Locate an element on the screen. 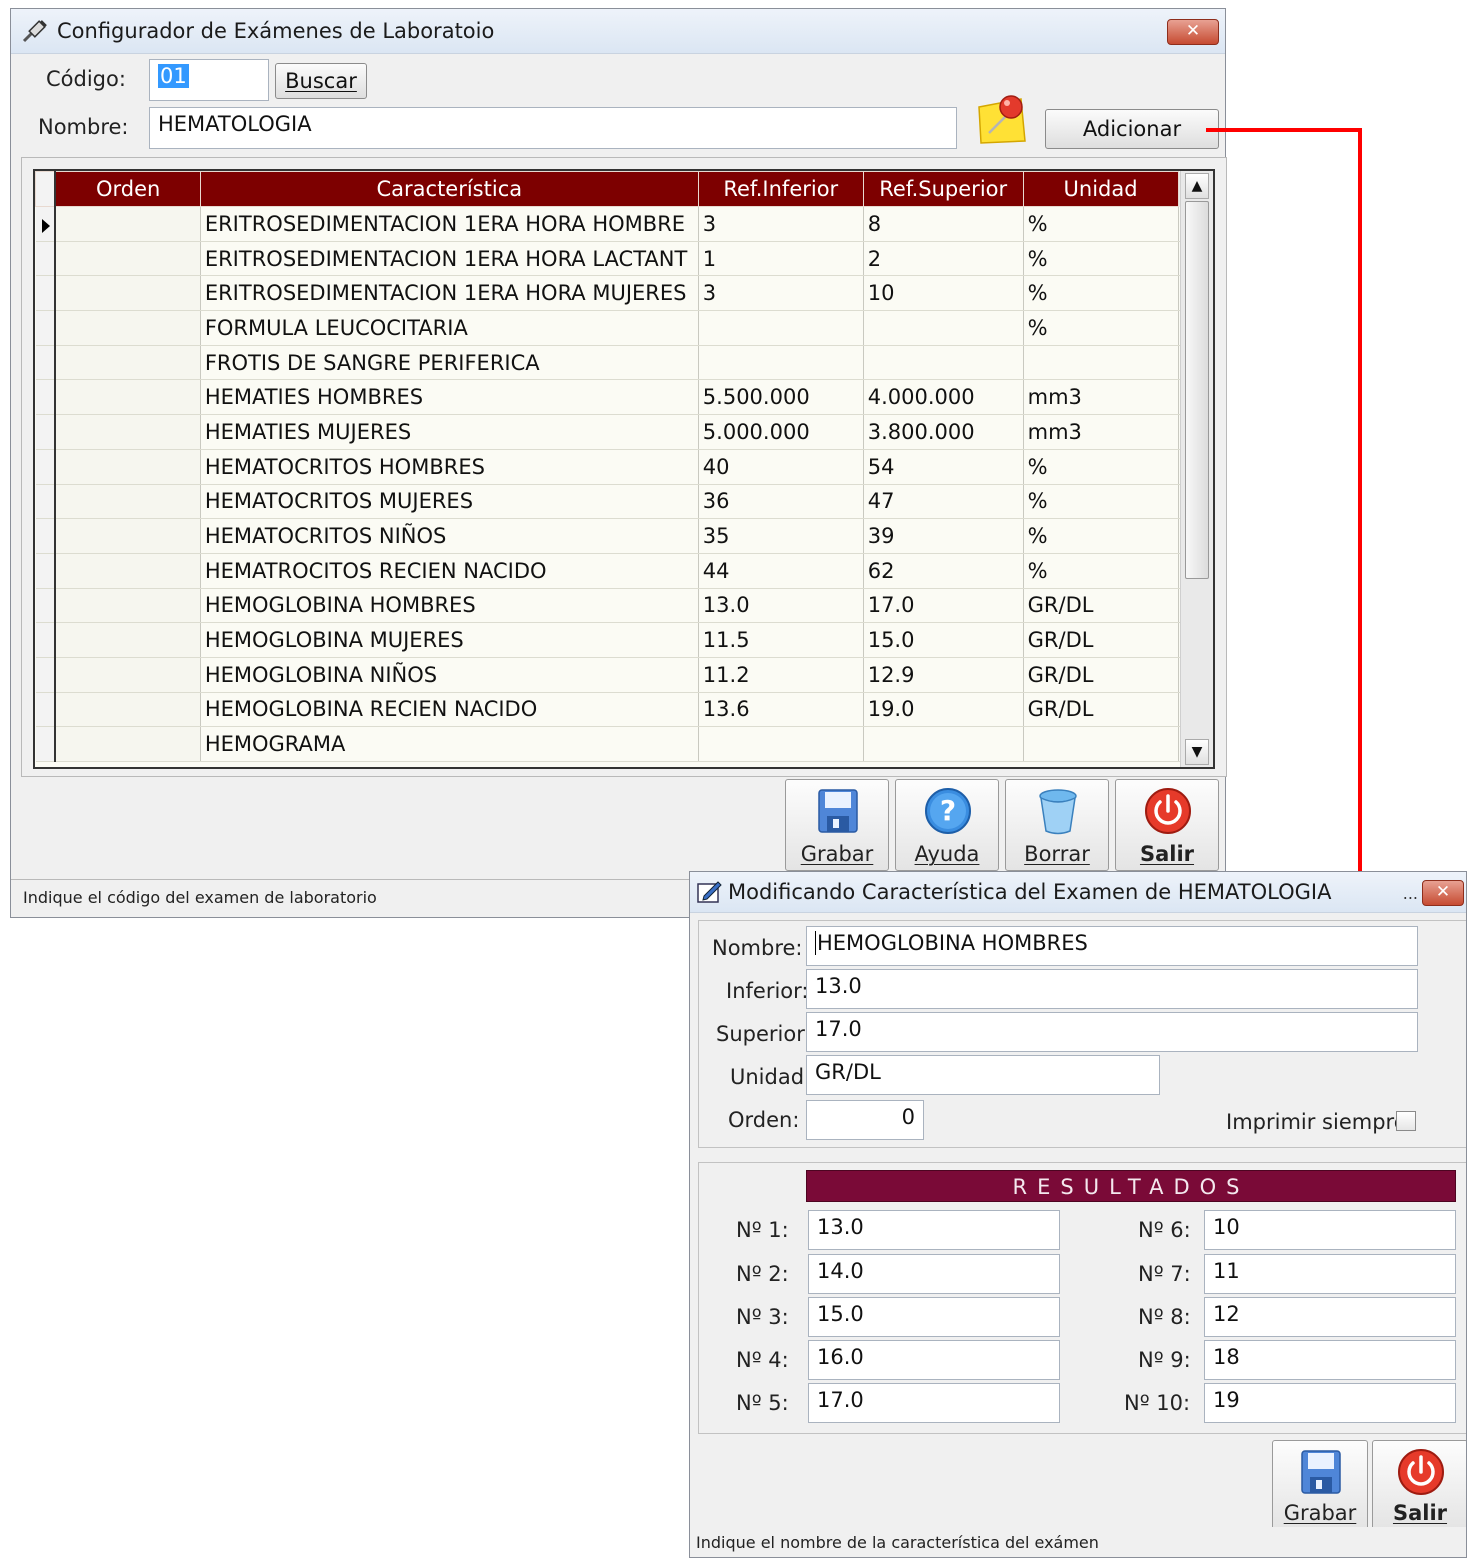 This screenshot has height=1558, width=1467. caracteristica-cell: HEMATIES MUJERES is located at coordinates (449, 432).